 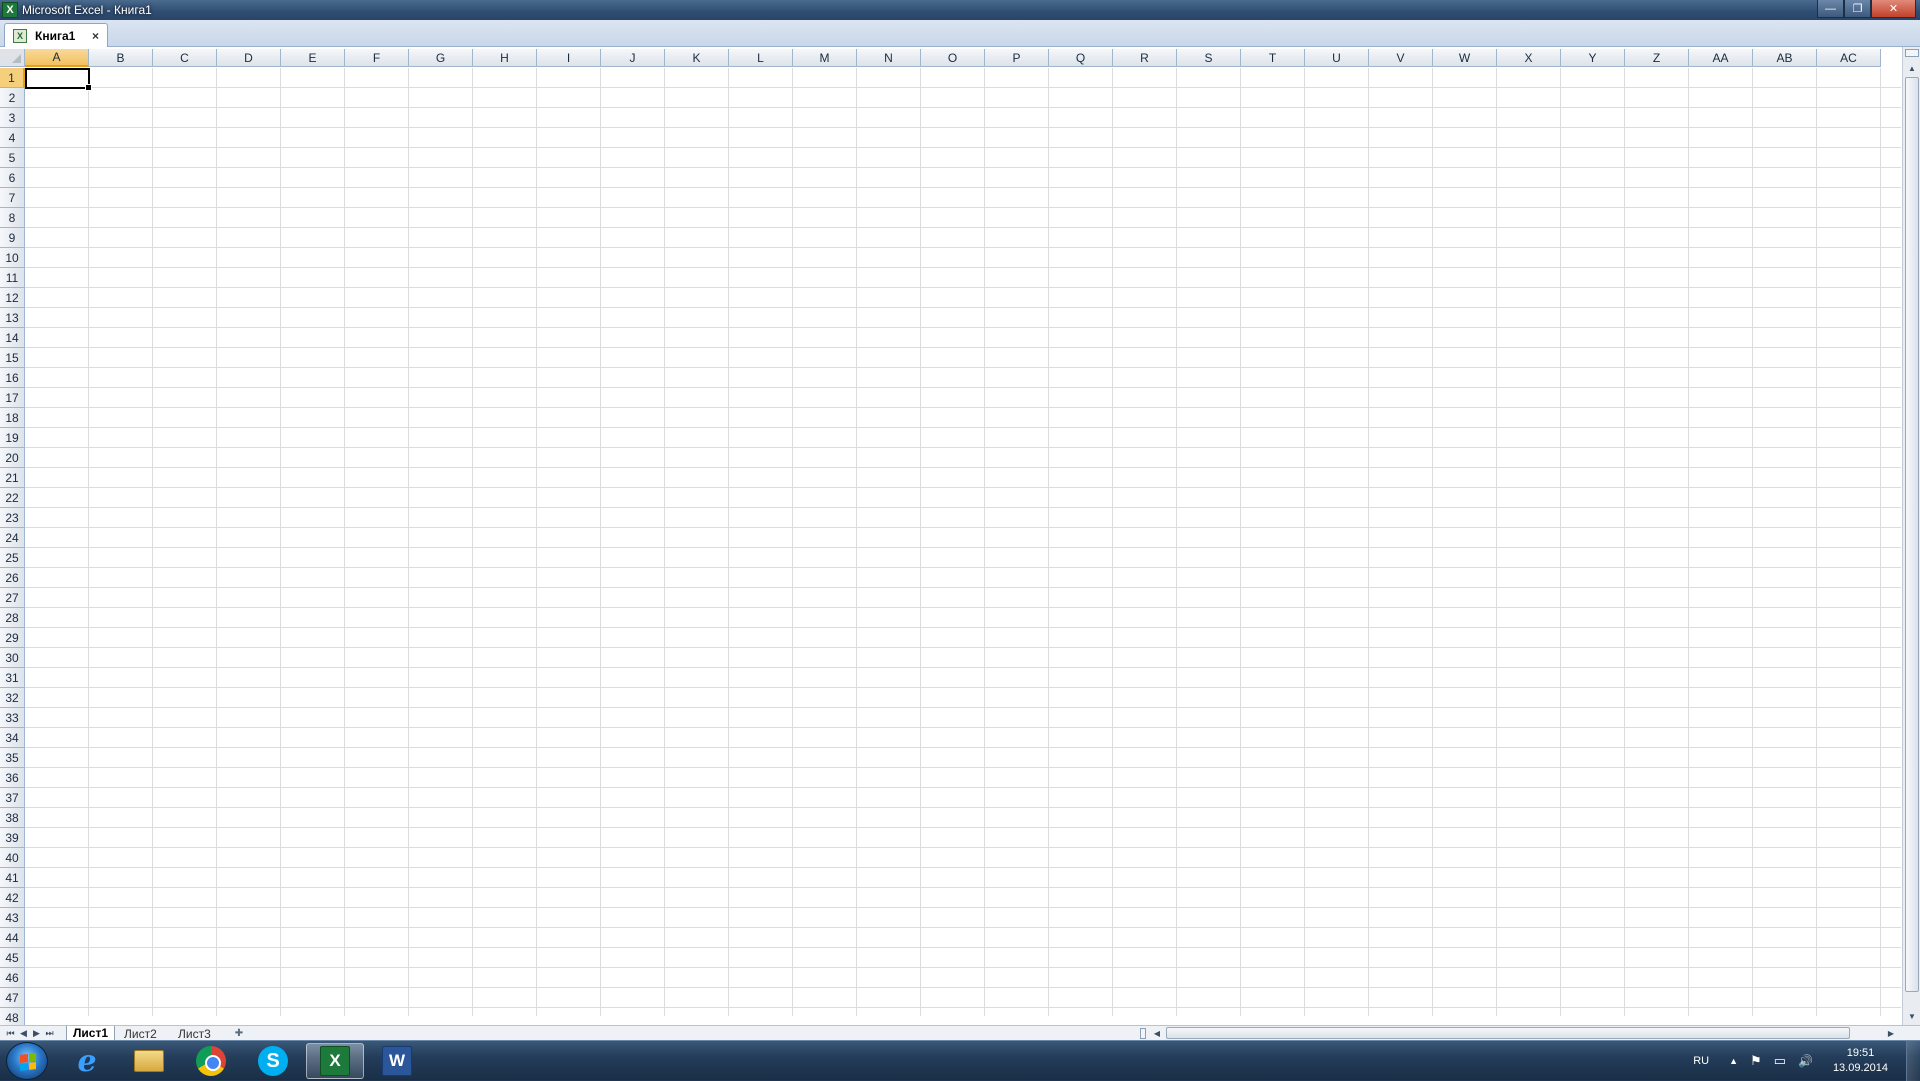 I want to click on vertical-scrollbar: ▲ ▼, so click(x=1911, y=536).